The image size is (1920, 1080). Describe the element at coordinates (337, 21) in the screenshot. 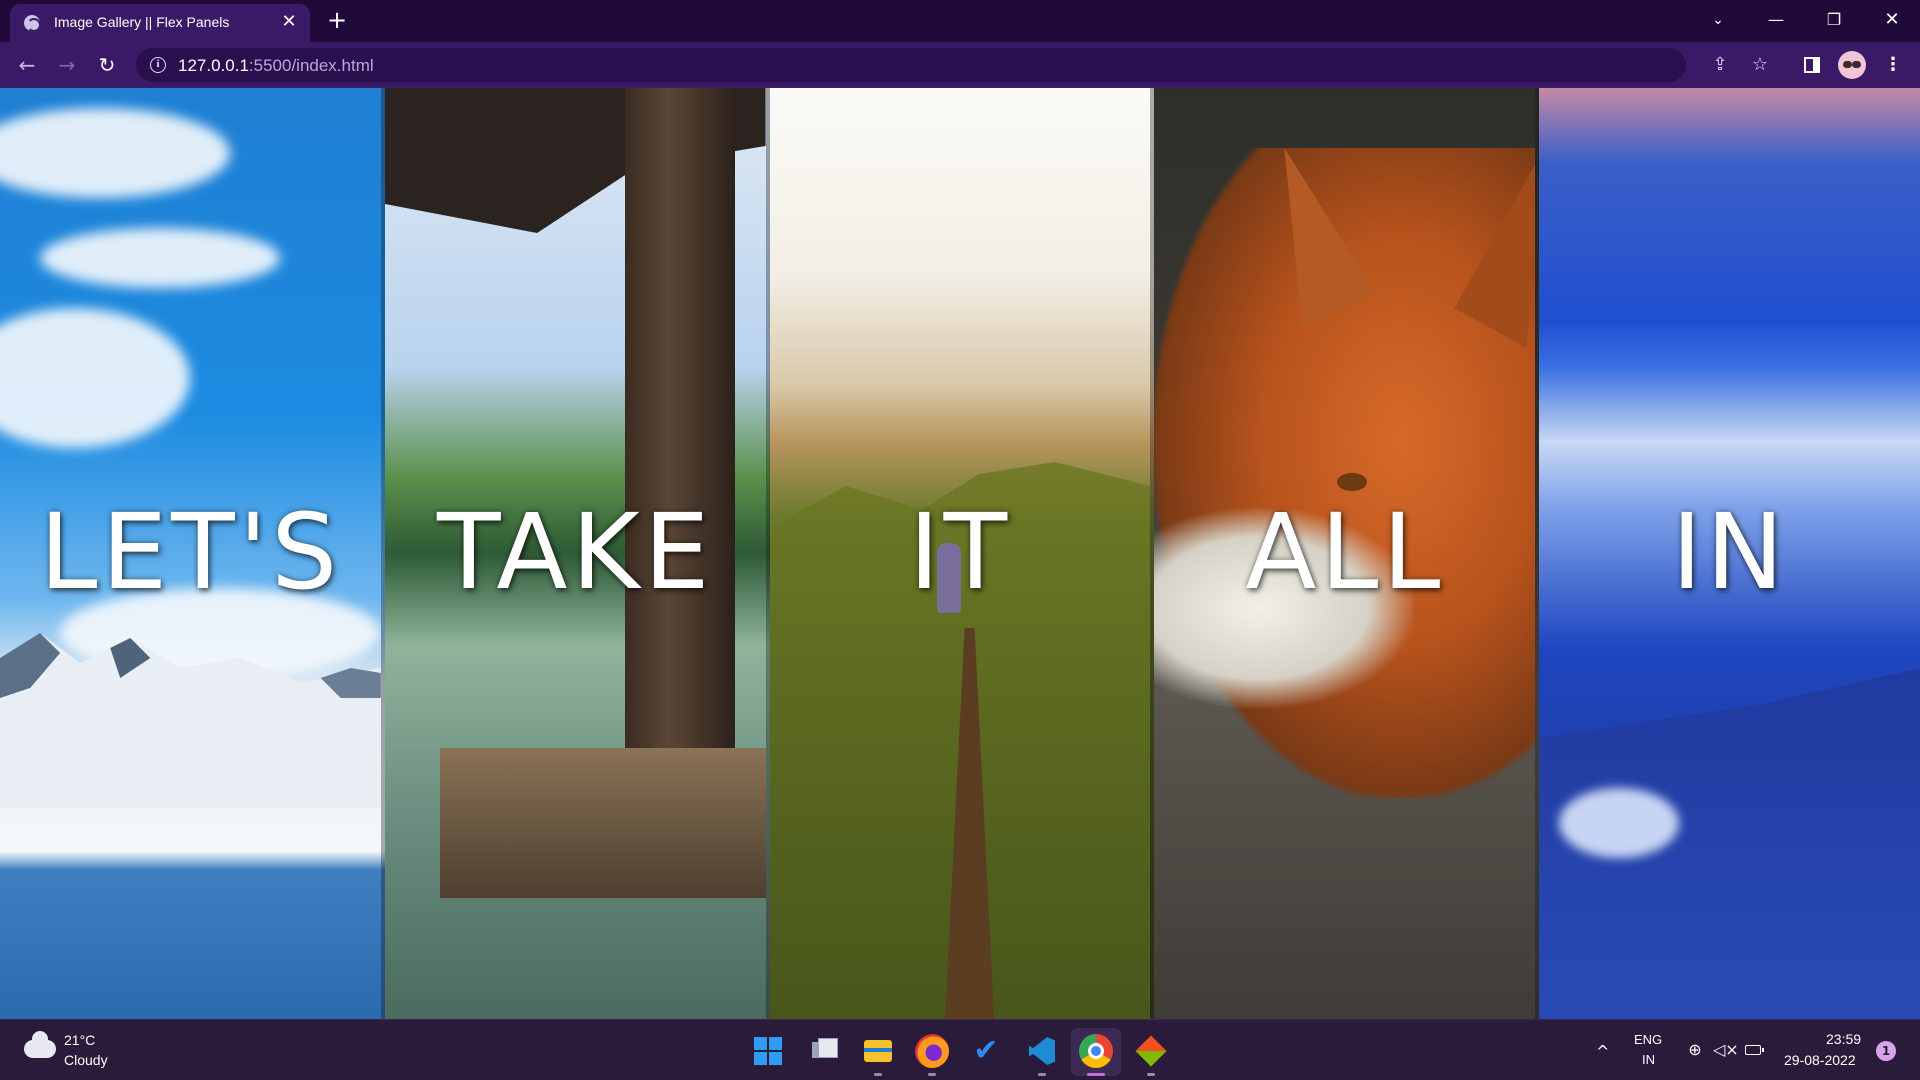

I see `new-tab-button: +` at that location.